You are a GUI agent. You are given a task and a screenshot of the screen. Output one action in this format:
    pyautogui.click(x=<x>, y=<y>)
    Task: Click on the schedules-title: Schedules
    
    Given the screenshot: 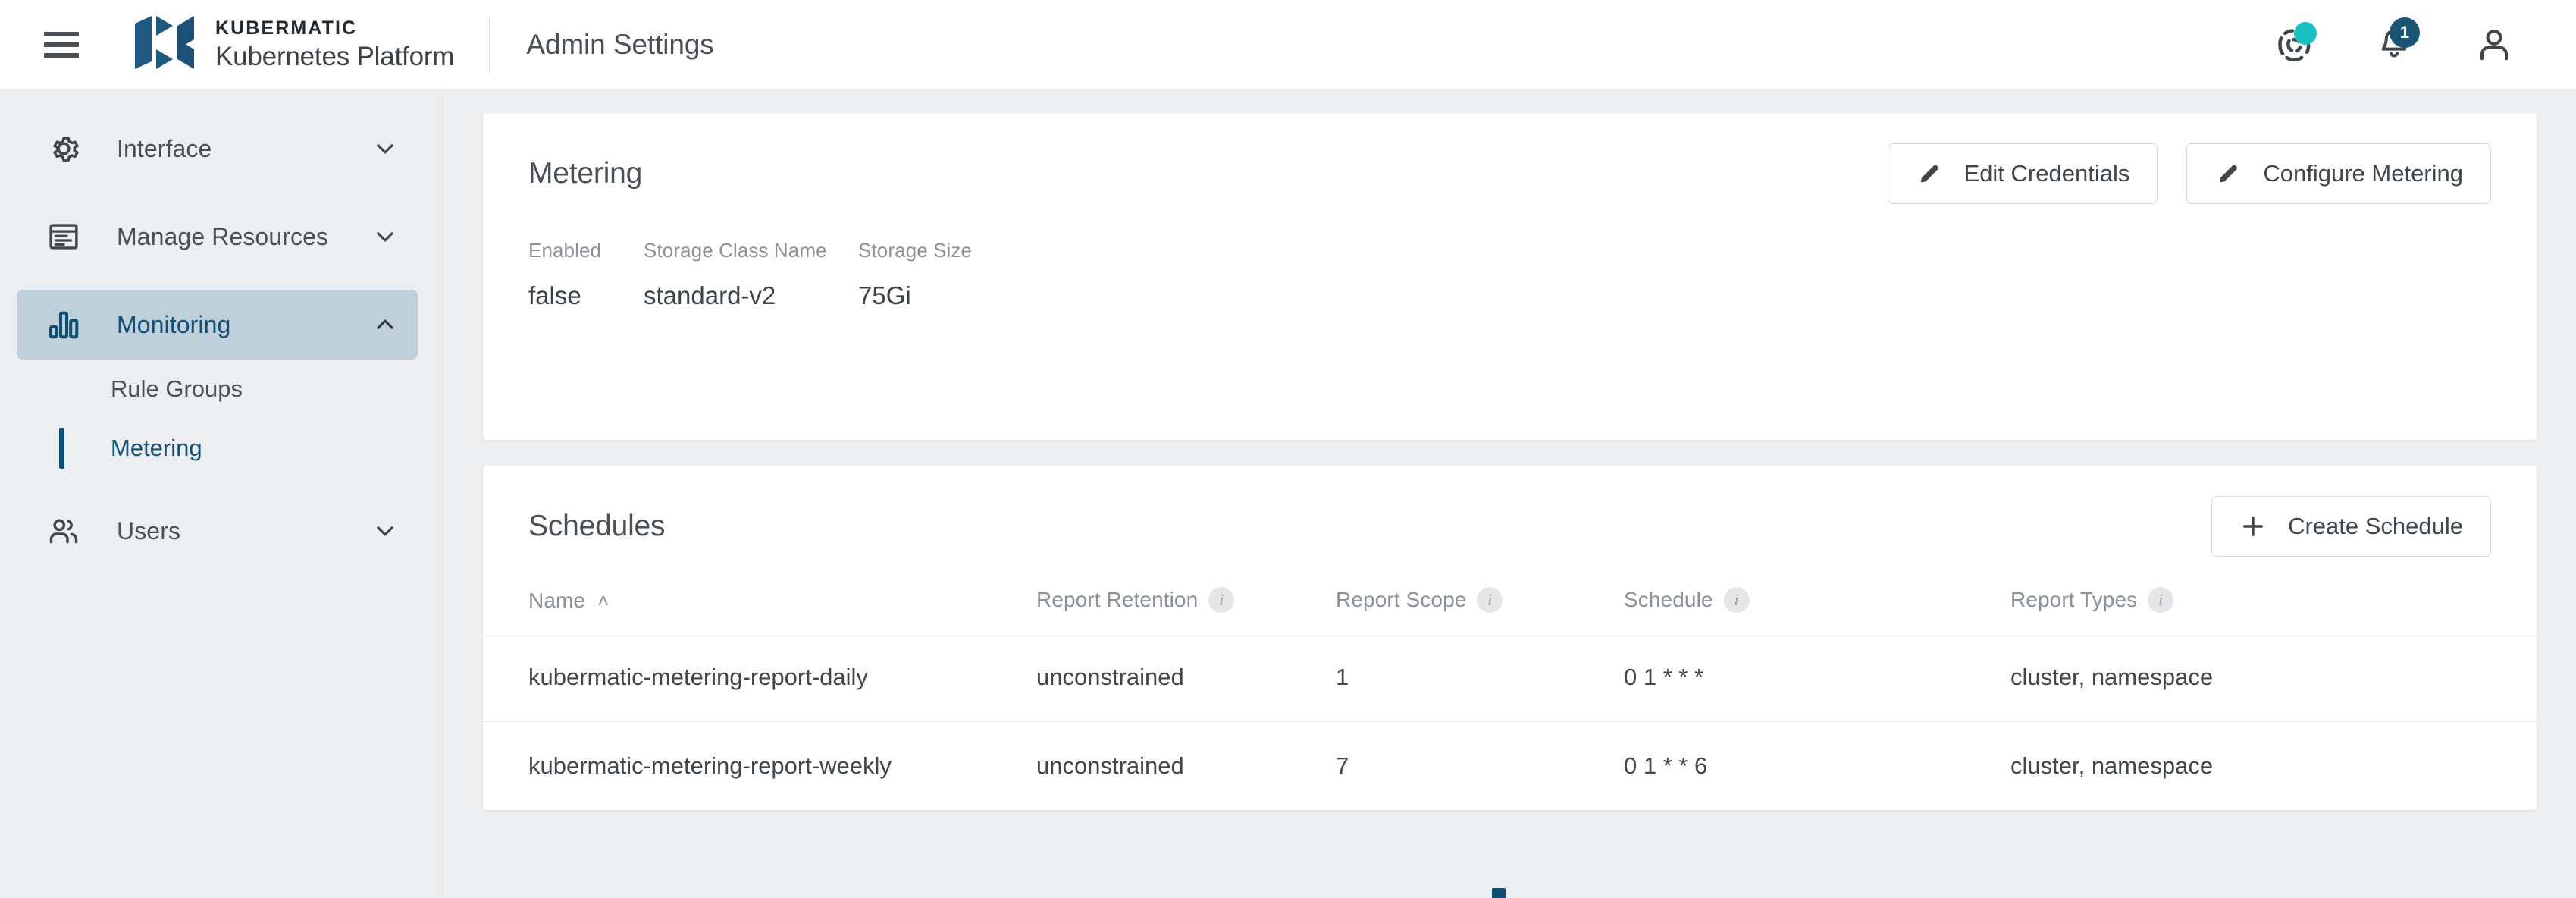 What is the action you would take?
    pyautogui.click(x=597, y=526)
    